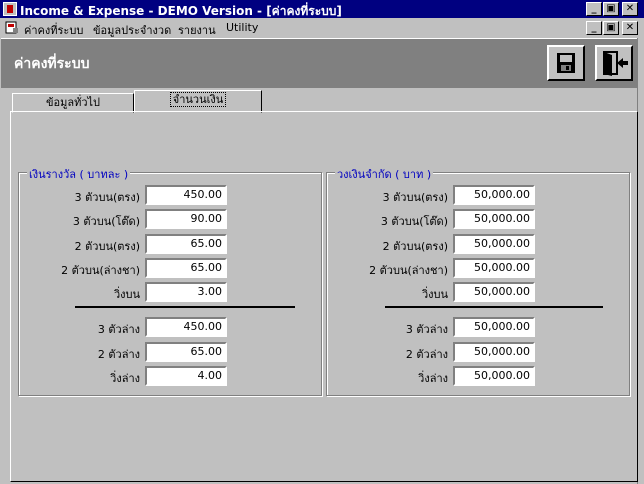 The width and height of the screenshot is (644, 484). I want to click on limit-label-2-bottom: 2 ตัวล่าง, so click(426, 354).